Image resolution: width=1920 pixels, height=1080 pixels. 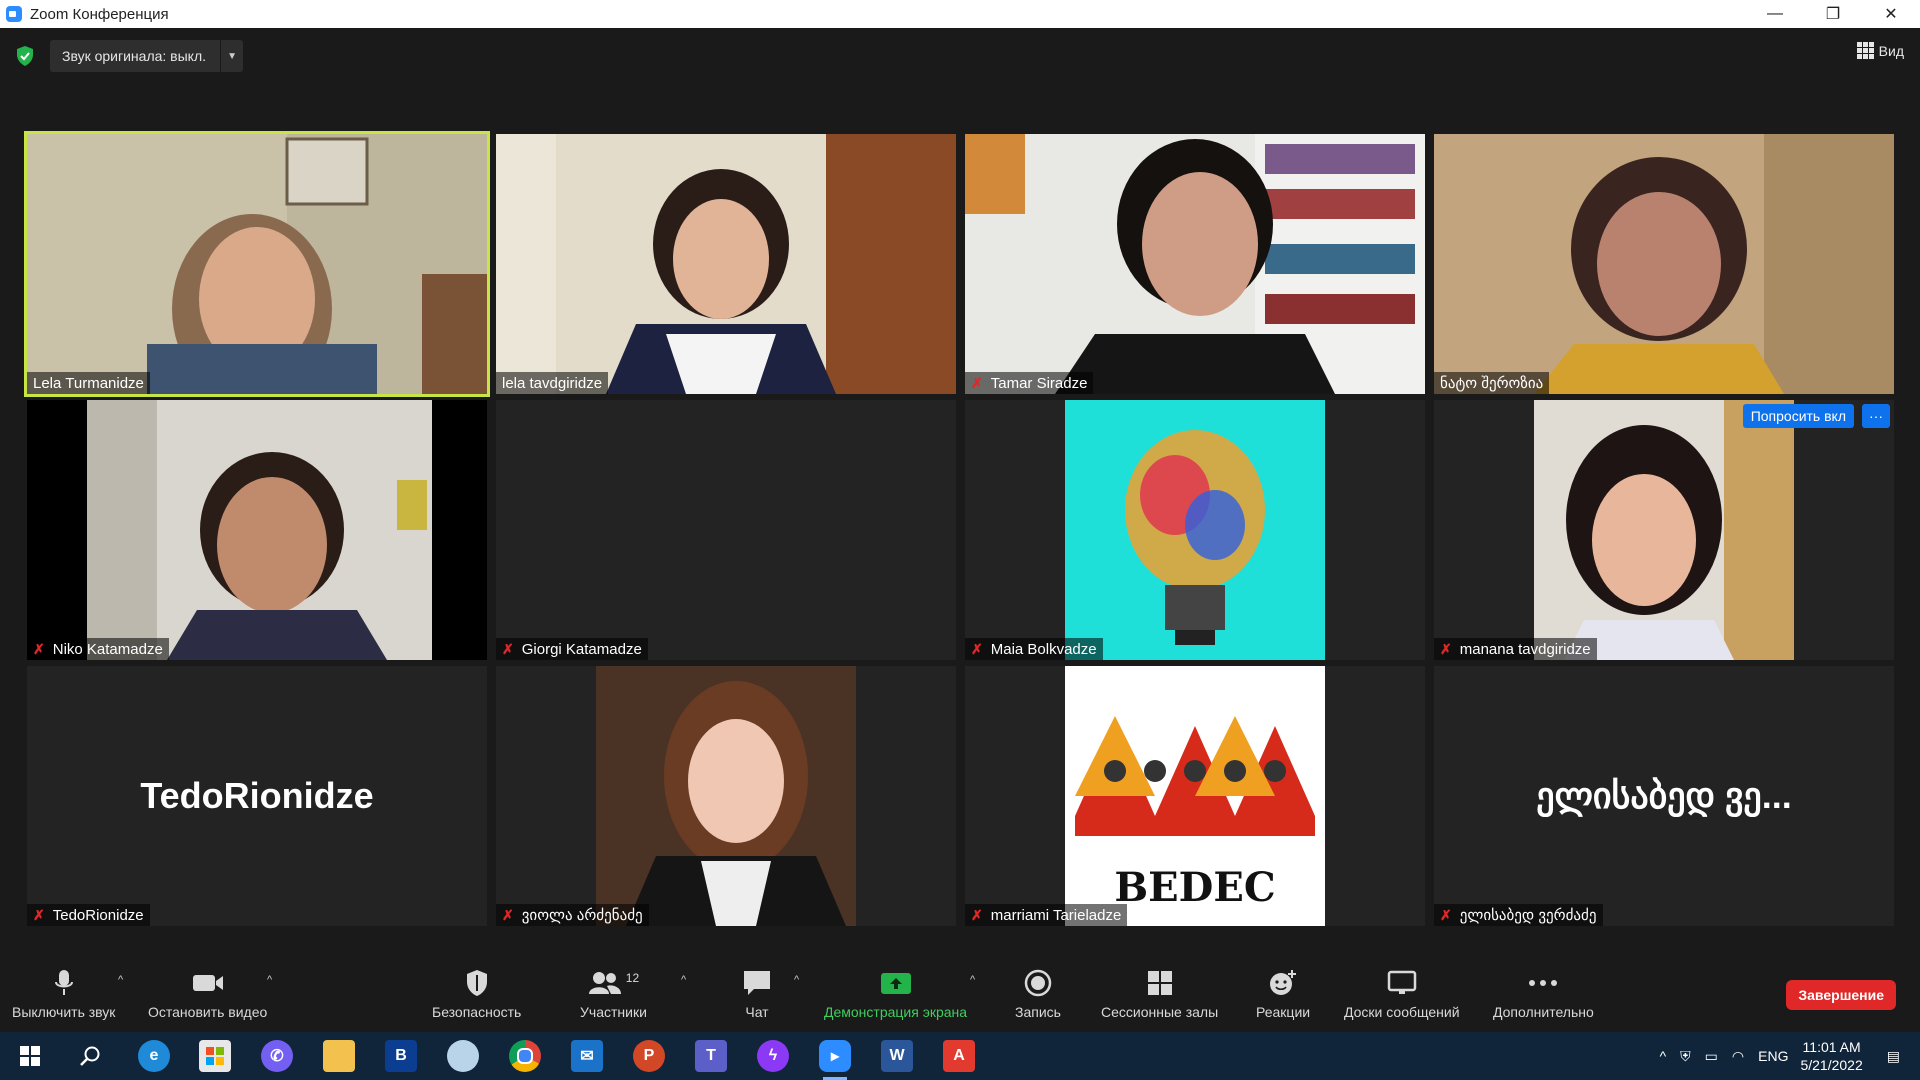 I want to click on edge-browser-icon: e, so click(x=154, y=1056).